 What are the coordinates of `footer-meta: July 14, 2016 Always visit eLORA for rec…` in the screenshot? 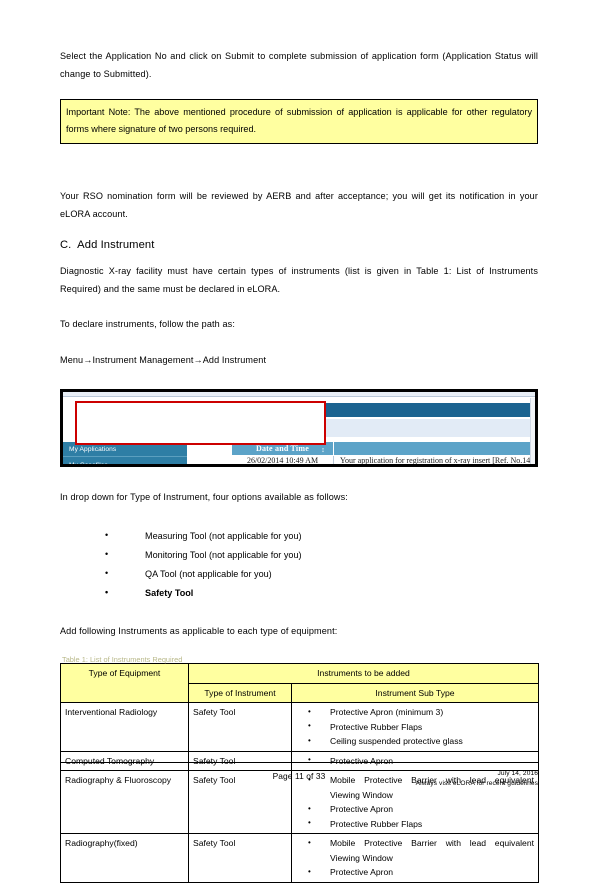 It's located at (477, 779).